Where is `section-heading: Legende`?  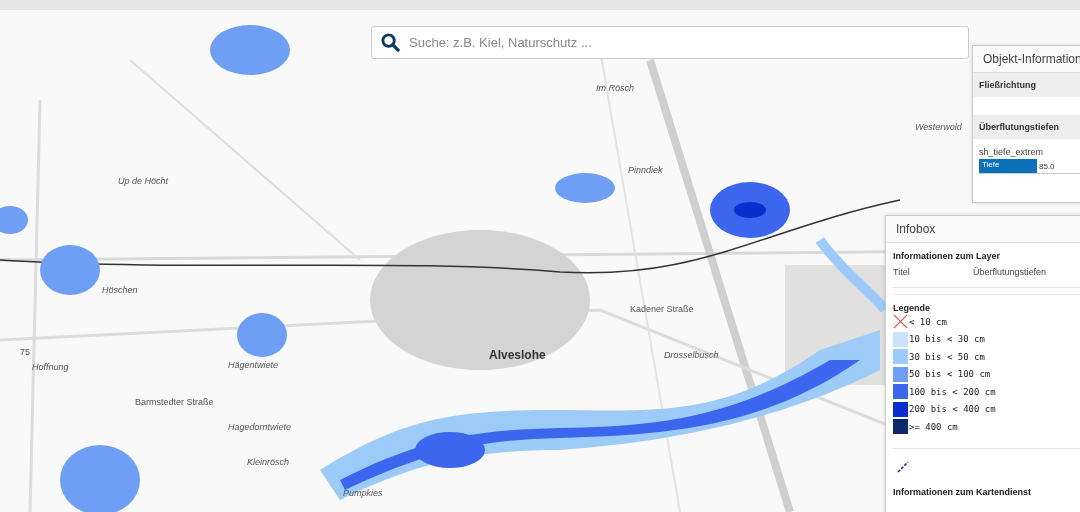 section-heading: Legende is located at coordinates (912, 308).